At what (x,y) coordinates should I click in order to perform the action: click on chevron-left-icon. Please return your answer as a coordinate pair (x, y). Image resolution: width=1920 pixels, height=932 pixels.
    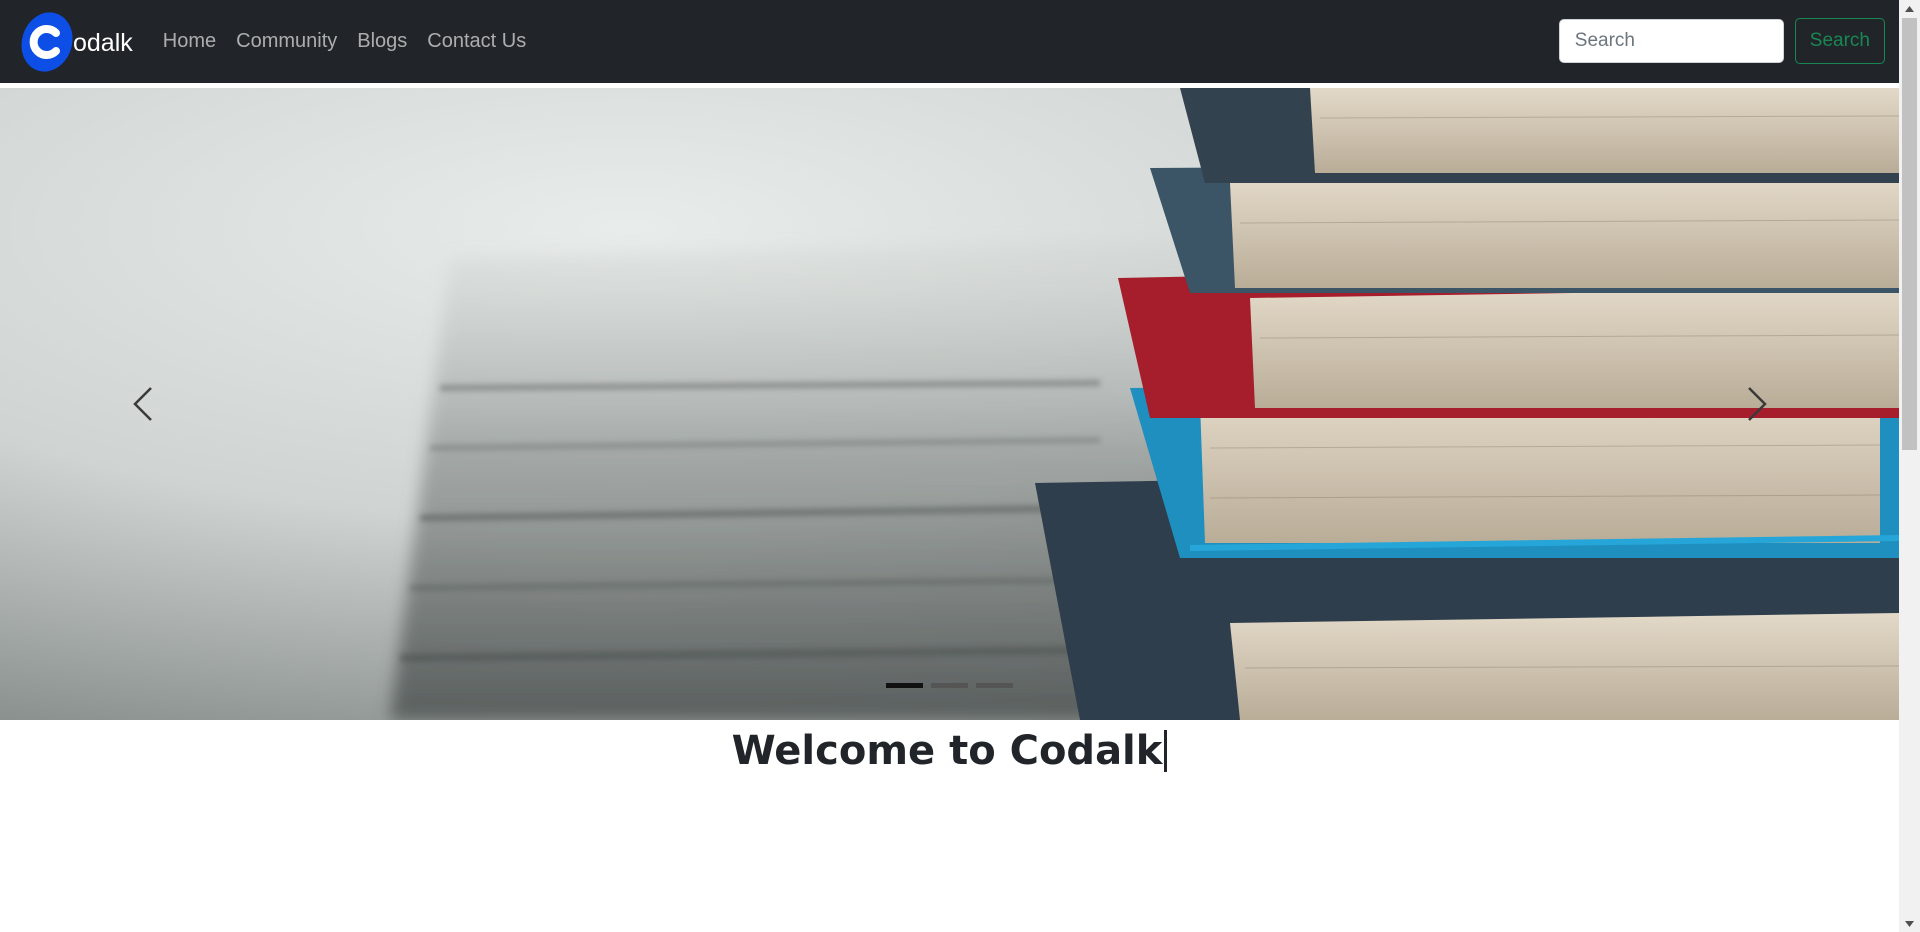
    Looking at the image, I should click on (142, 404).